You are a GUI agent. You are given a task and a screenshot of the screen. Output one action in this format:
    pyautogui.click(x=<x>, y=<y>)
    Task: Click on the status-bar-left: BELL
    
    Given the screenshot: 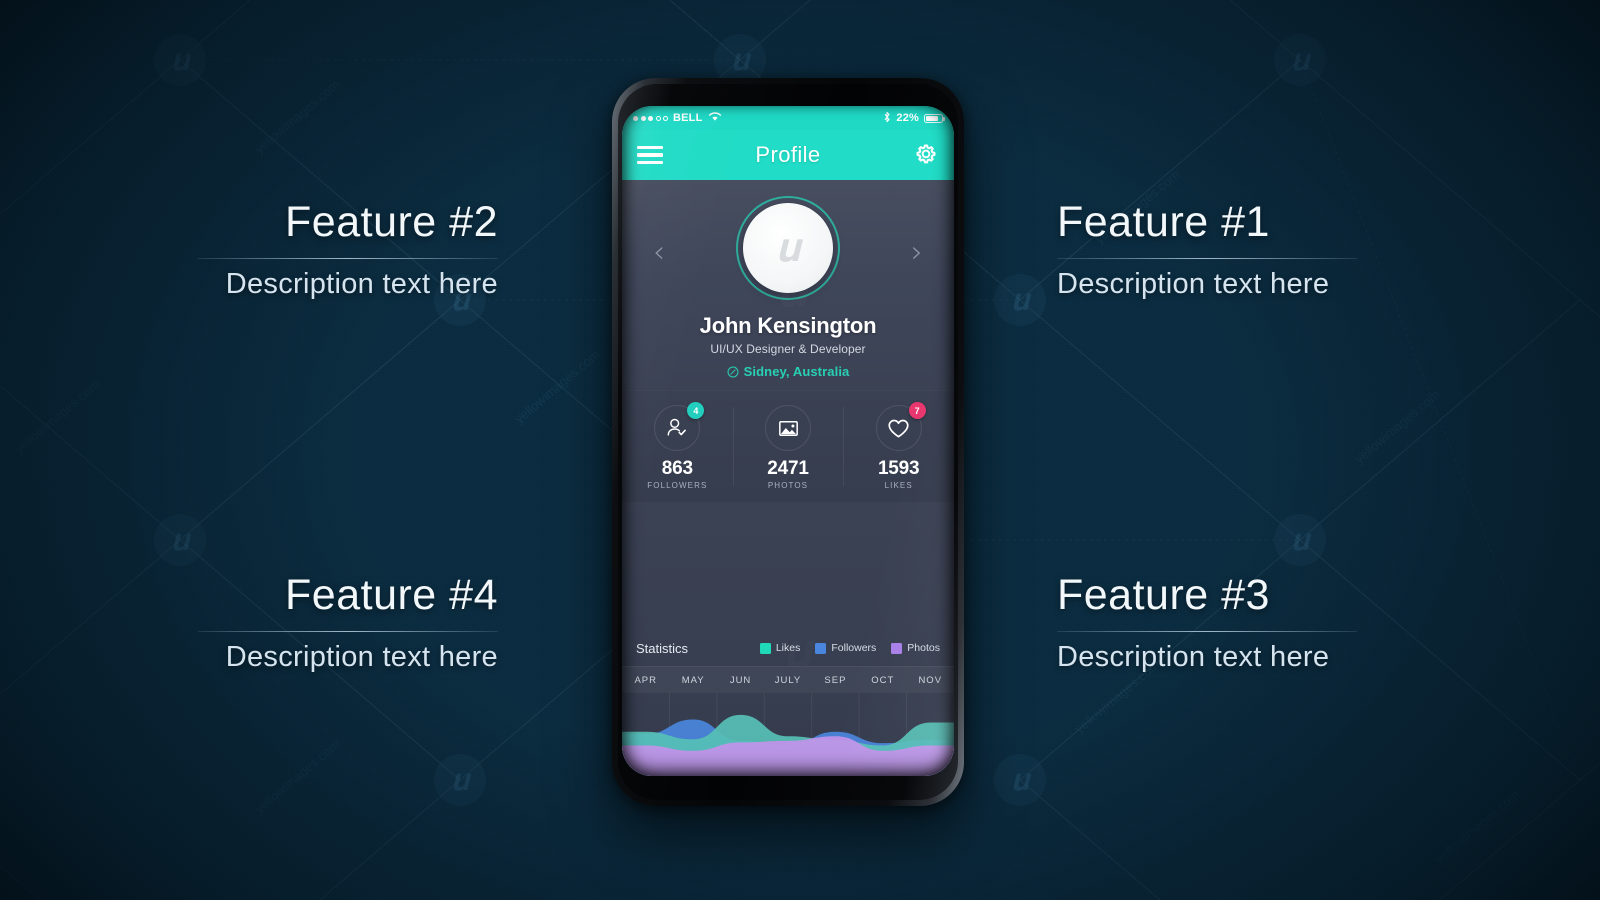 What is the action you would take?
    pyautogui.click(x=677, y=118)
    